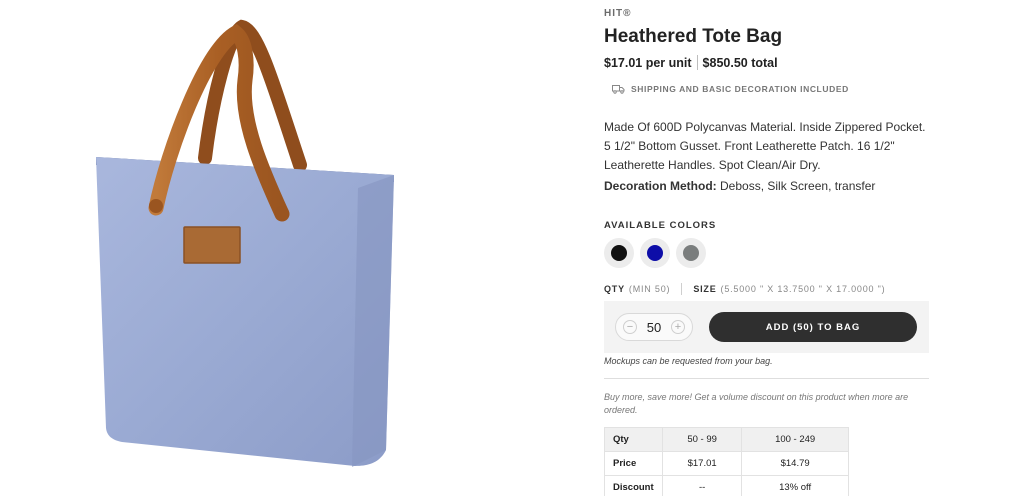  I want to click on table-row: Qty 50 - 99 100 - 249, so click(726, 439).